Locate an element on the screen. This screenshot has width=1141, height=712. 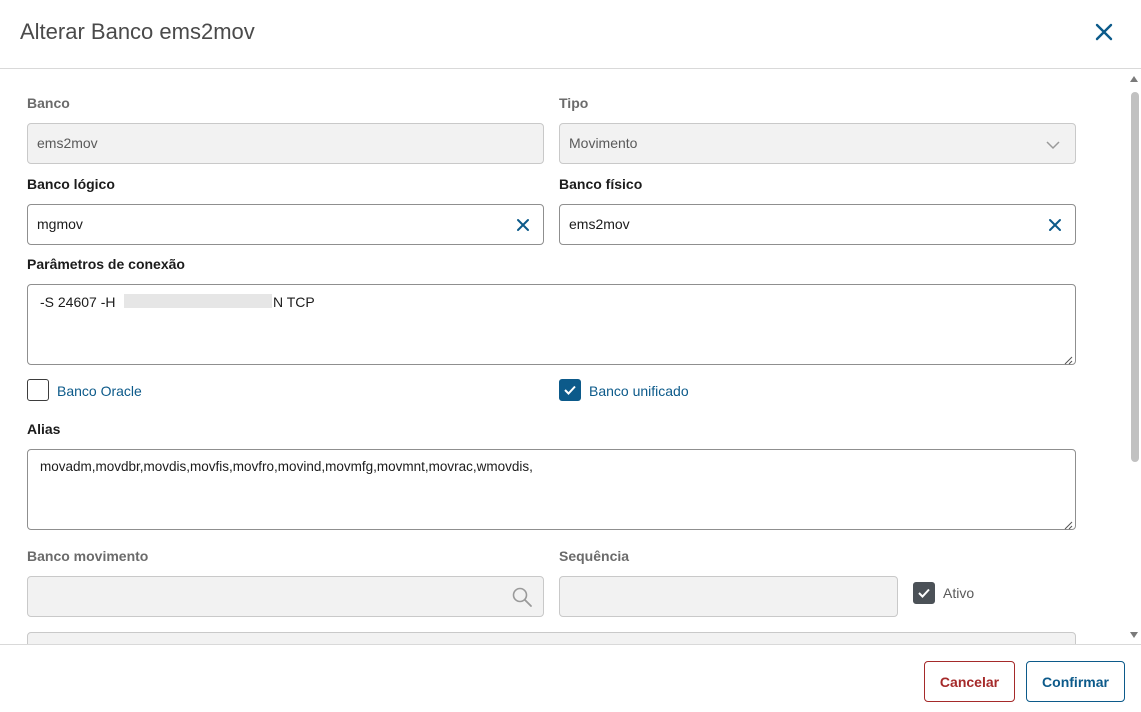
close-icon is located at coordinates (1104, 32).